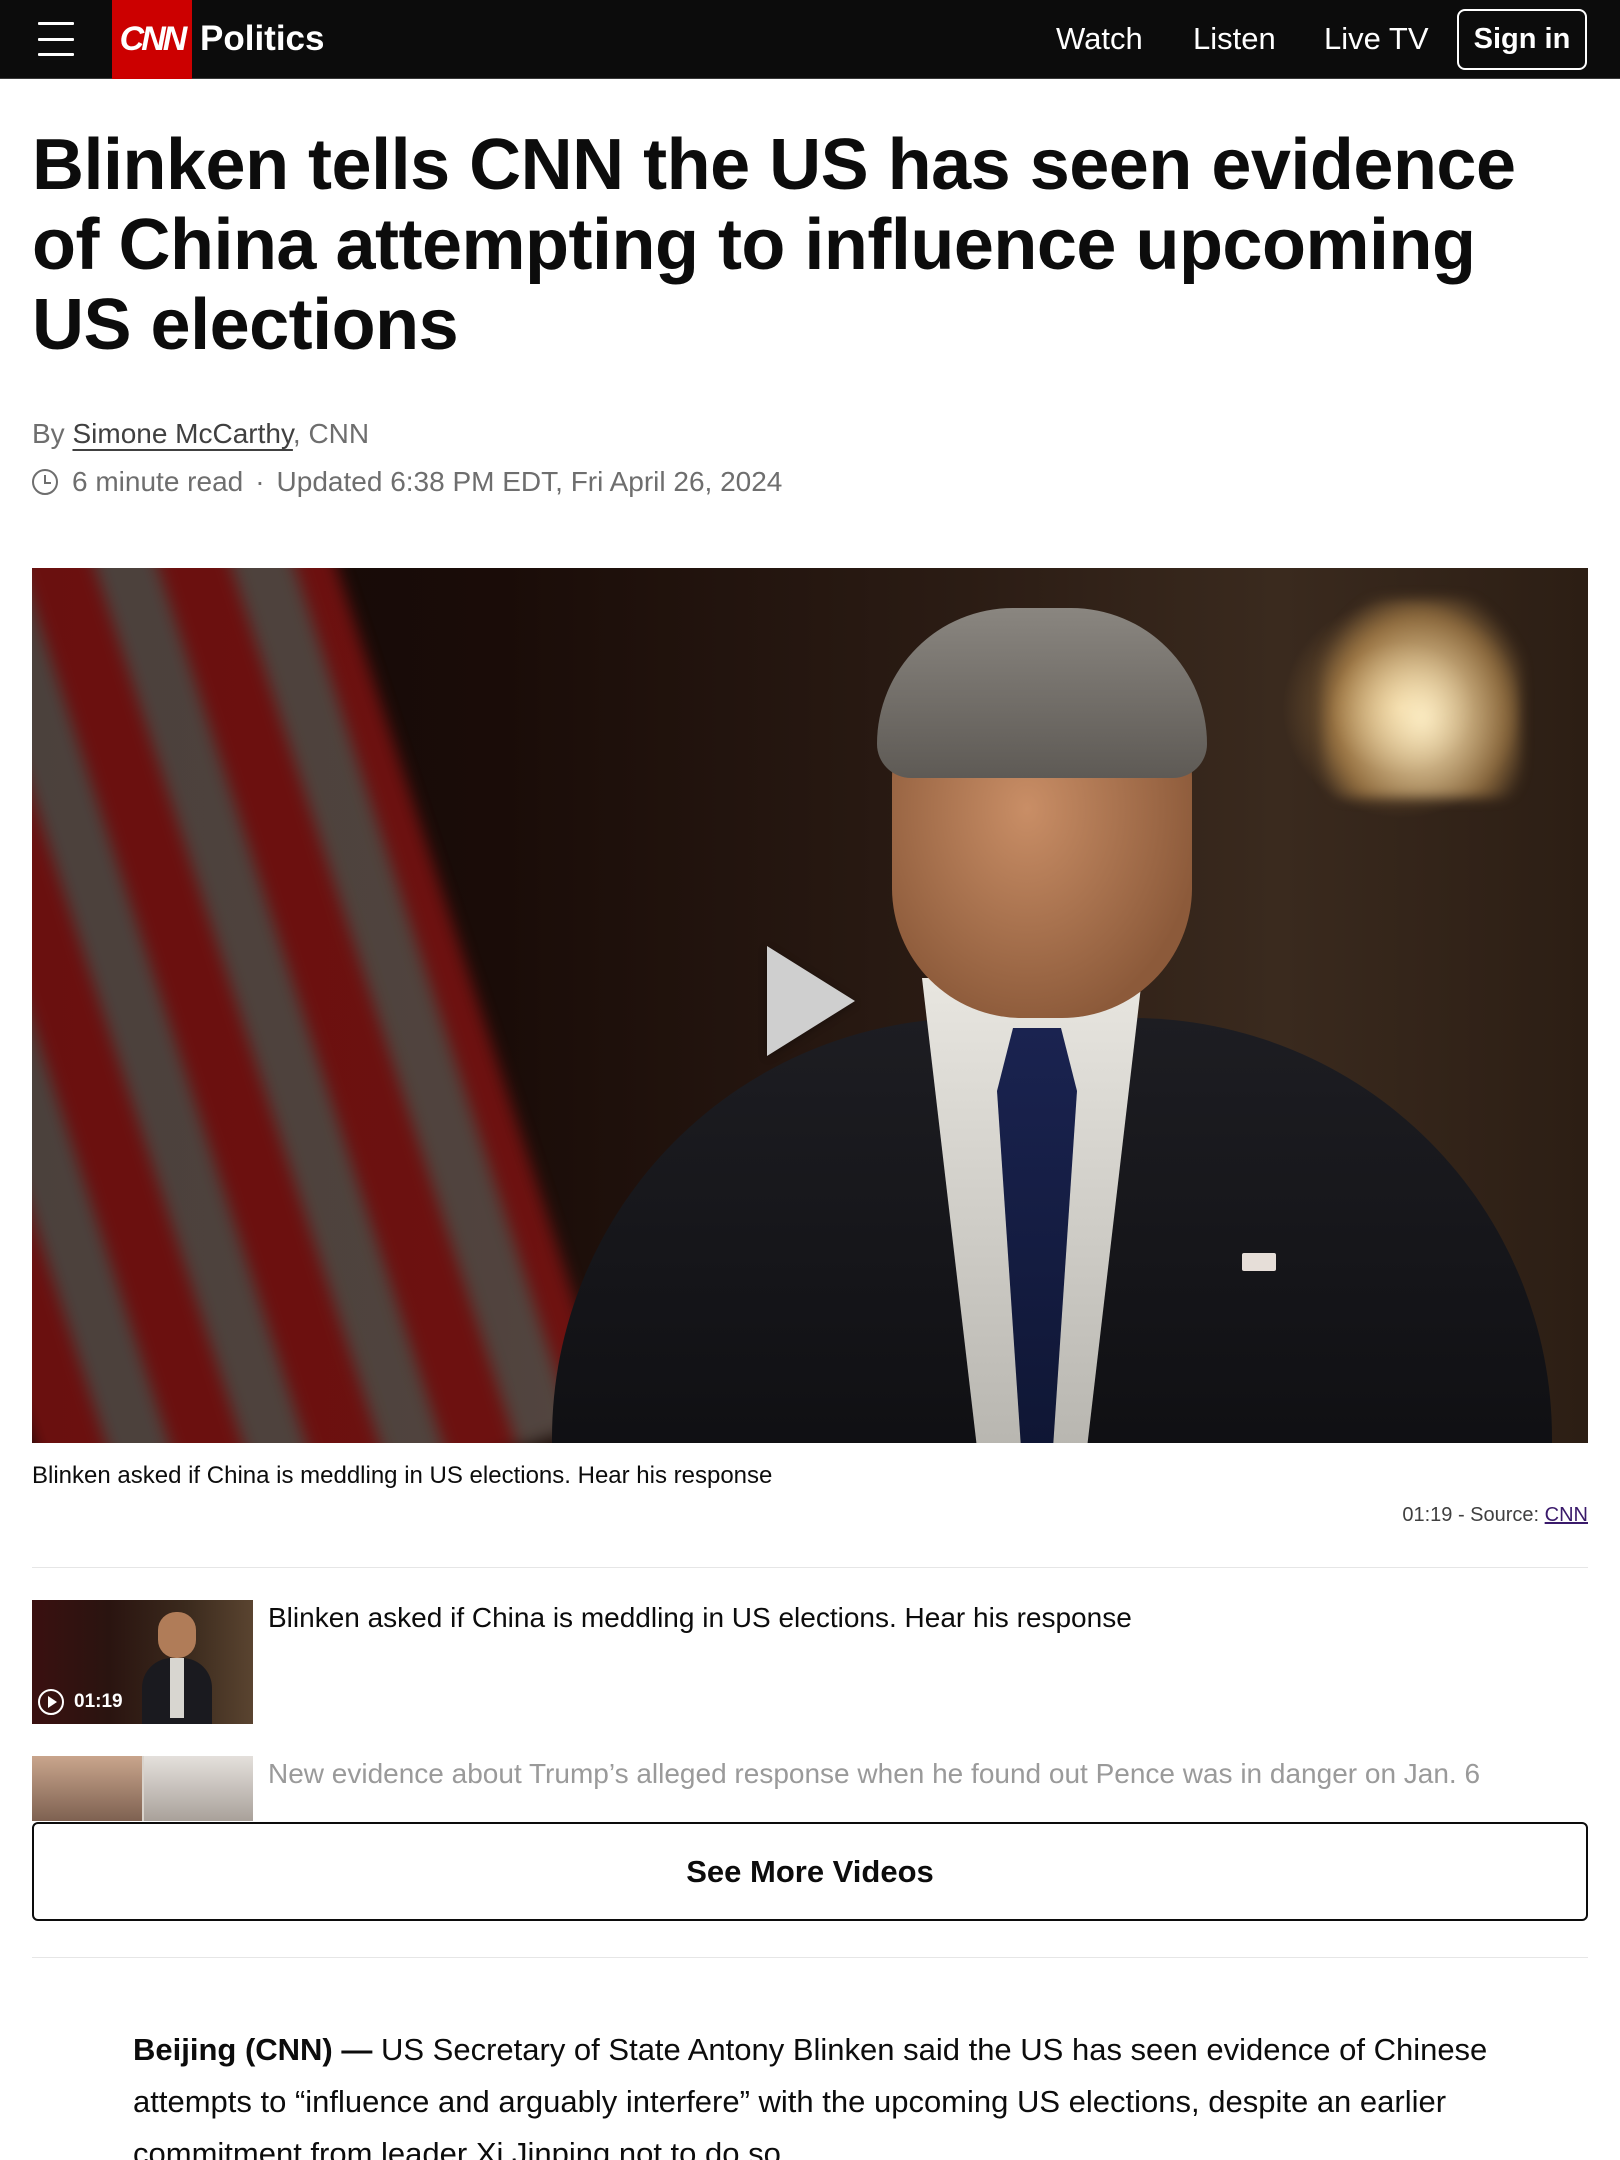 This screenshot has width=1620, height=2160. I want to click on clock-icon, so click(45, 482).